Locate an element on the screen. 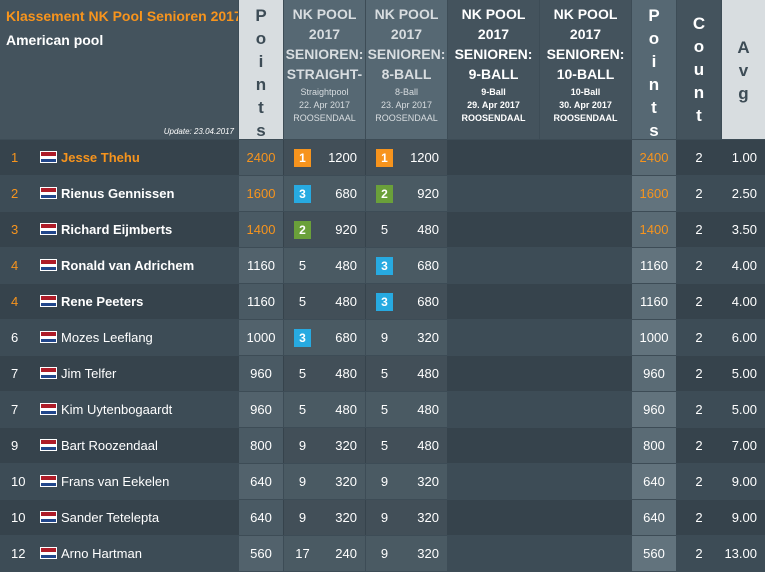 This screenshot has width=765, height=572. table-row: 6 Mozes Leeflang 1000 3 680 9 320 1000 2 6.00 is located at coordinates (382, 337).